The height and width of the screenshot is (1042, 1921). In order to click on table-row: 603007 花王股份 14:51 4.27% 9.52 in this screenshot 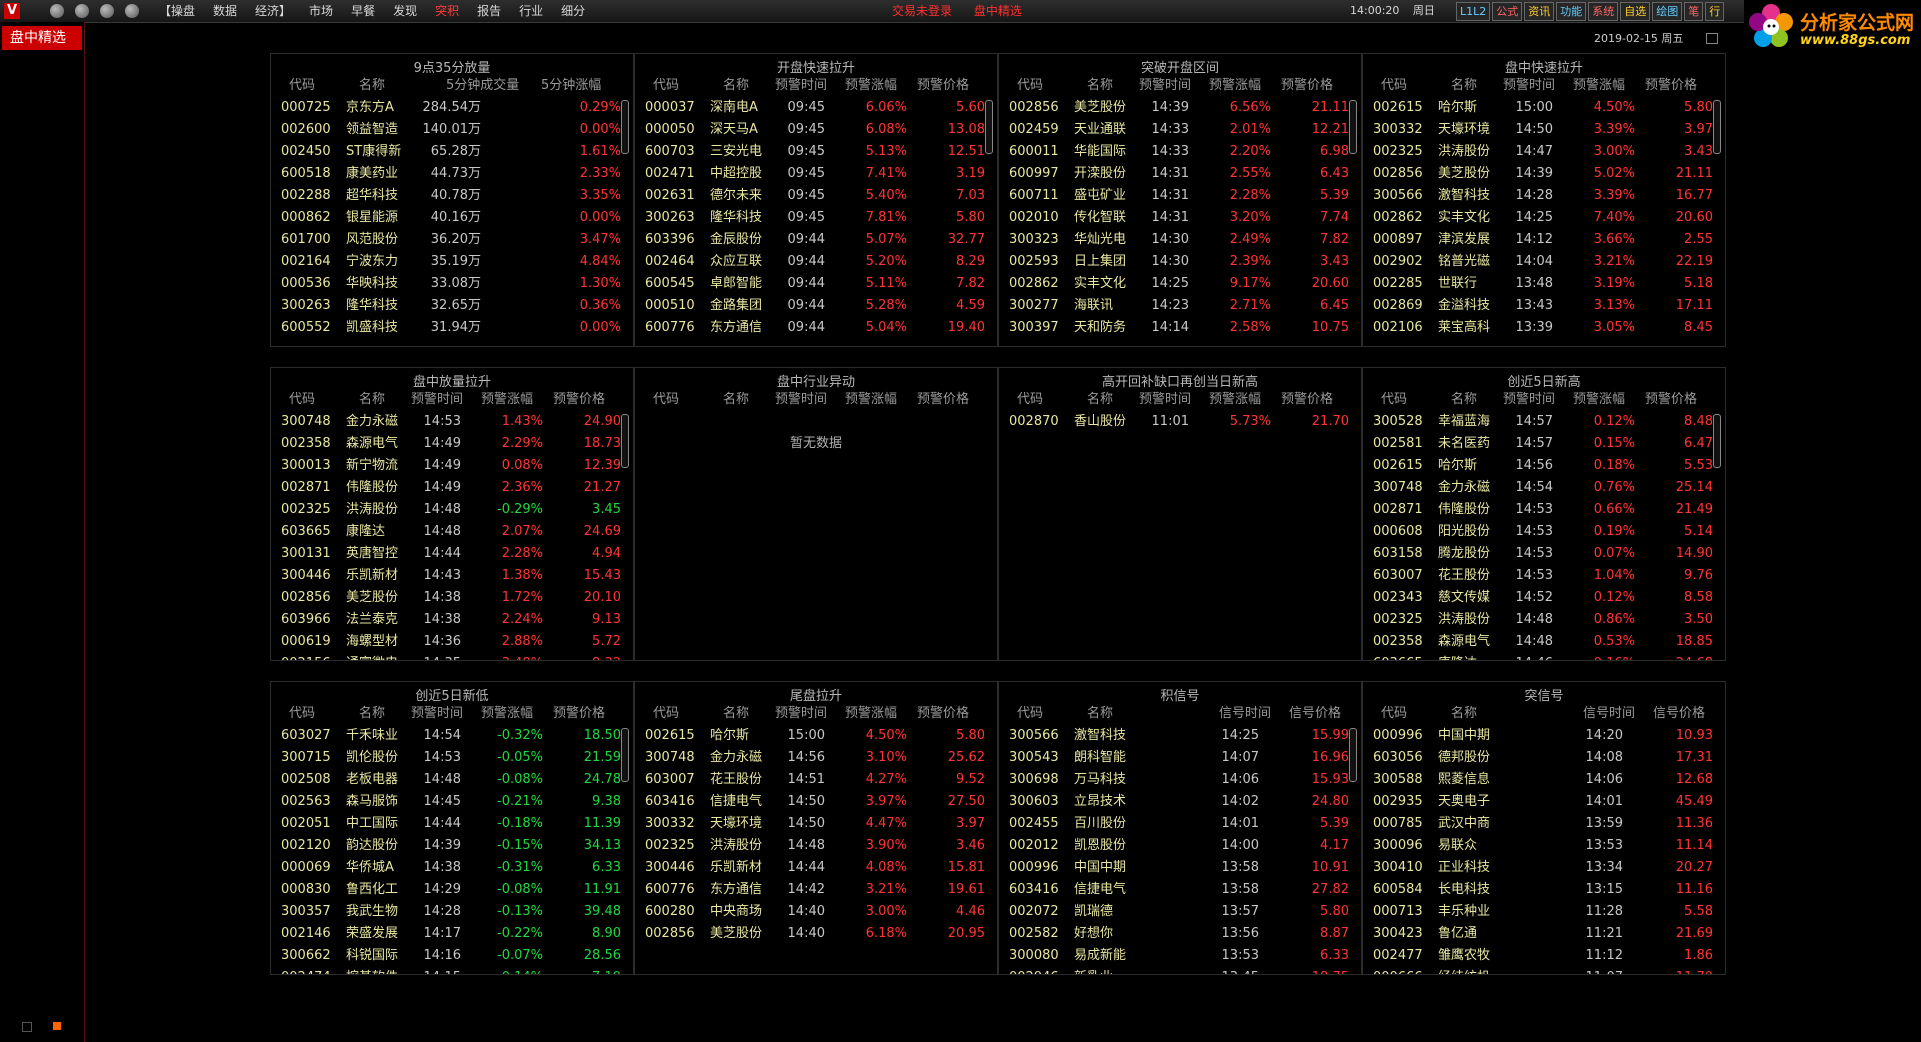, I will do `click(816, 780)`.